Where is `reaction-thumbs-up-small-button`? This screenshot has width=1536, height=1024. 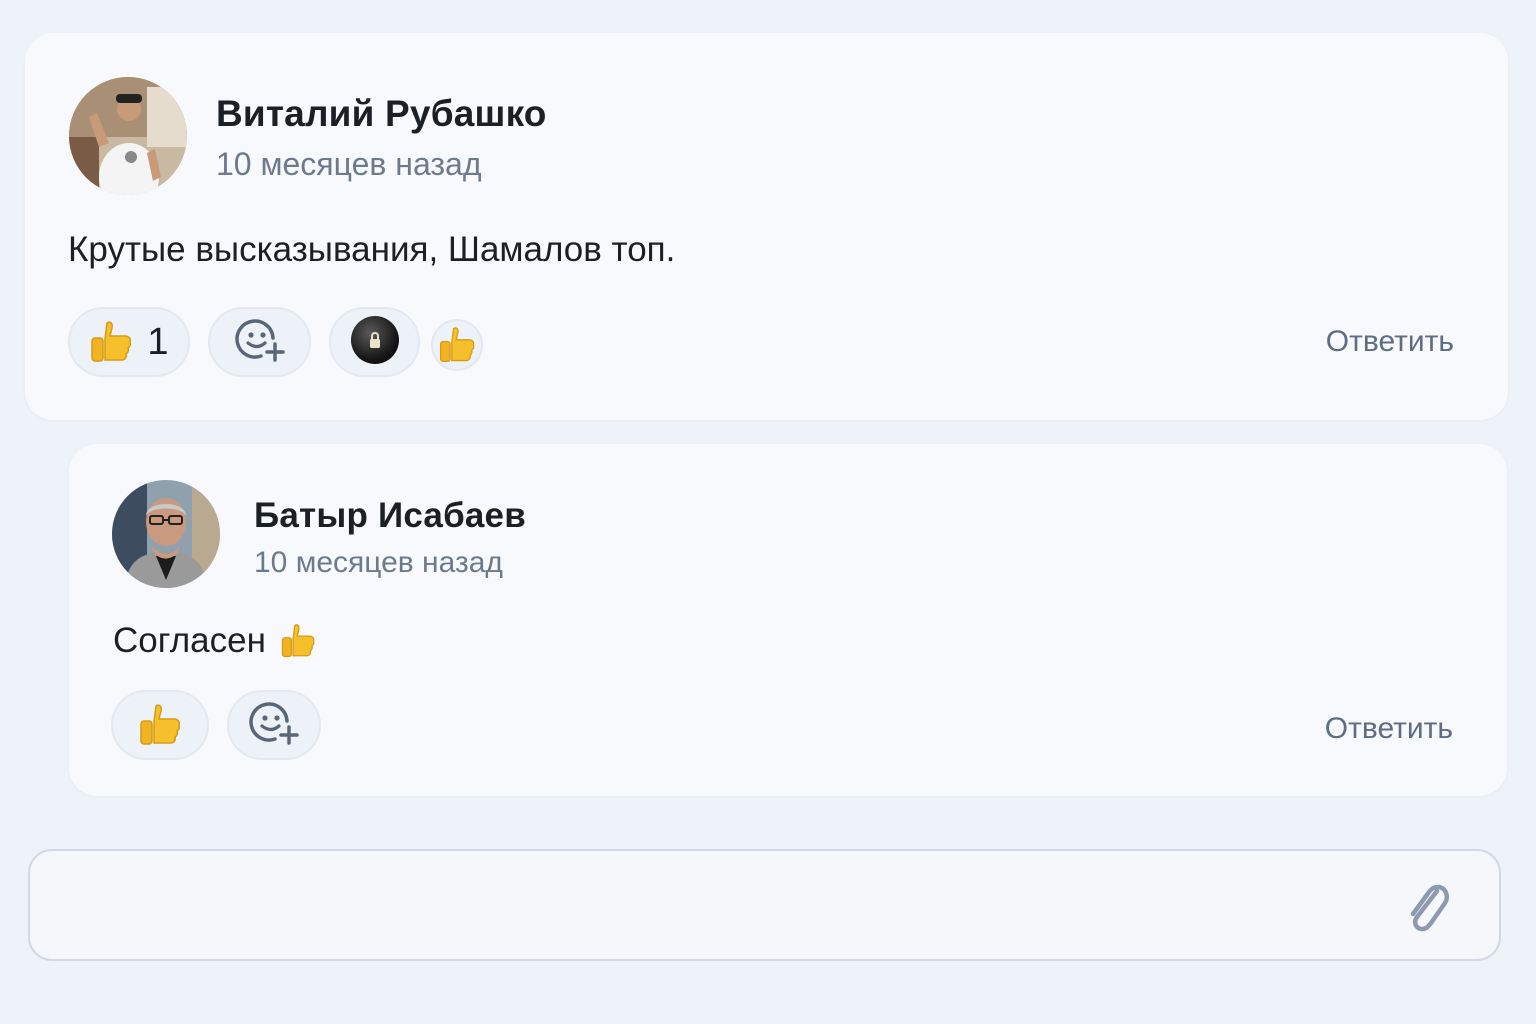
reaction-thumbs-up-small-button is located at coordinates (457, 345).